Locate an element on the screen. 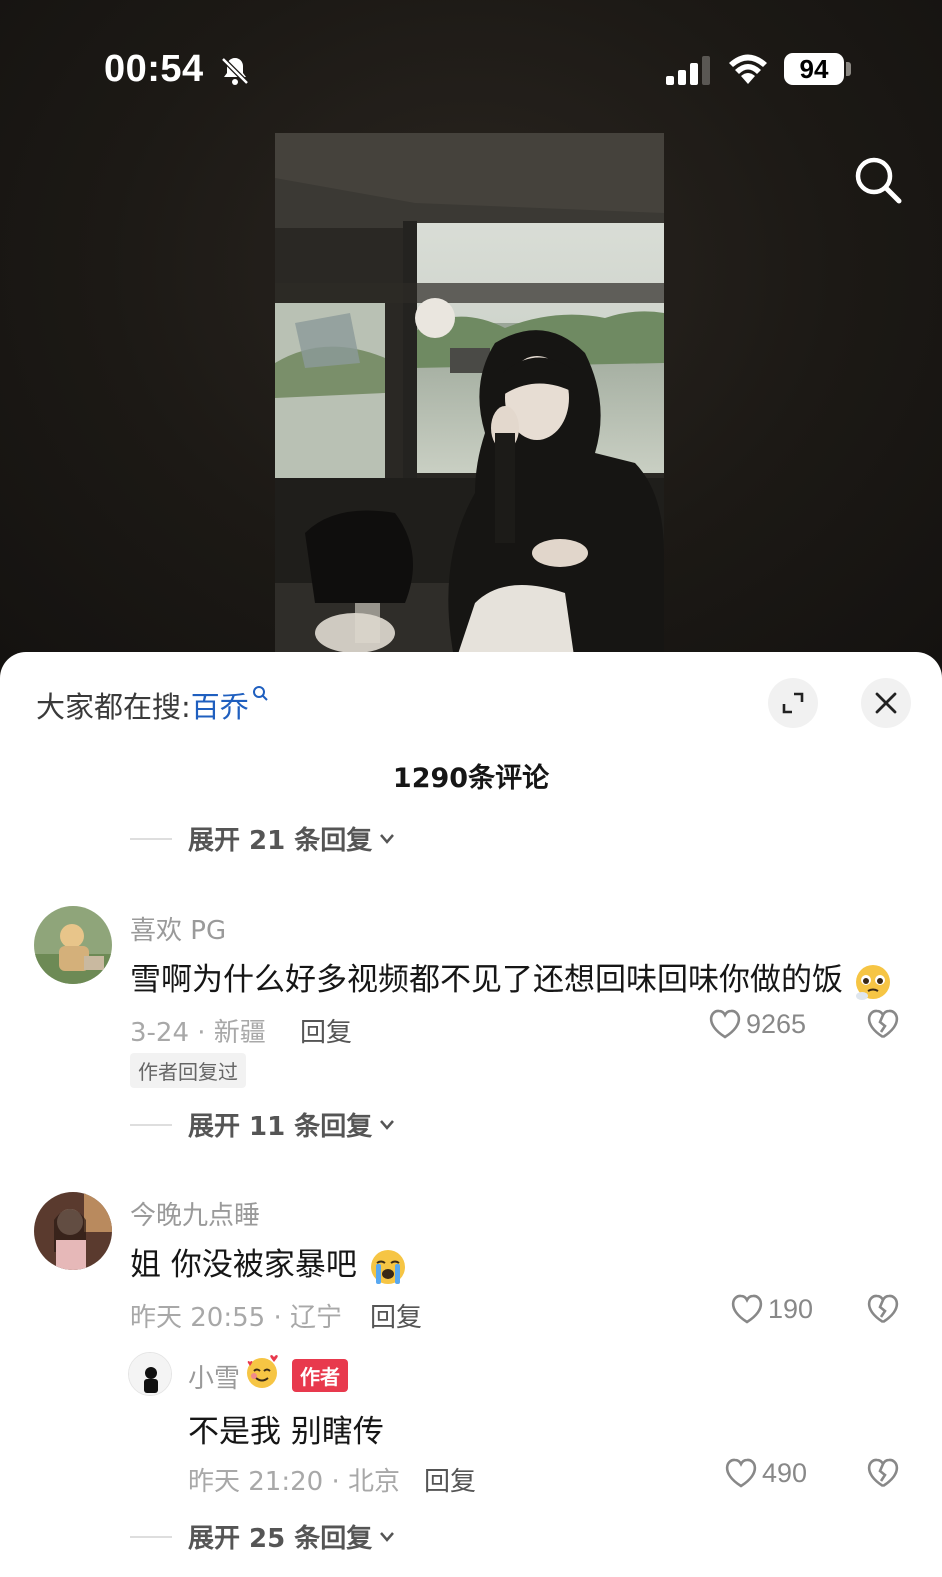 Image resolution: width=942 pixels, height=1577 pixels. video-thumbnail is located at coordinates (469, 398).